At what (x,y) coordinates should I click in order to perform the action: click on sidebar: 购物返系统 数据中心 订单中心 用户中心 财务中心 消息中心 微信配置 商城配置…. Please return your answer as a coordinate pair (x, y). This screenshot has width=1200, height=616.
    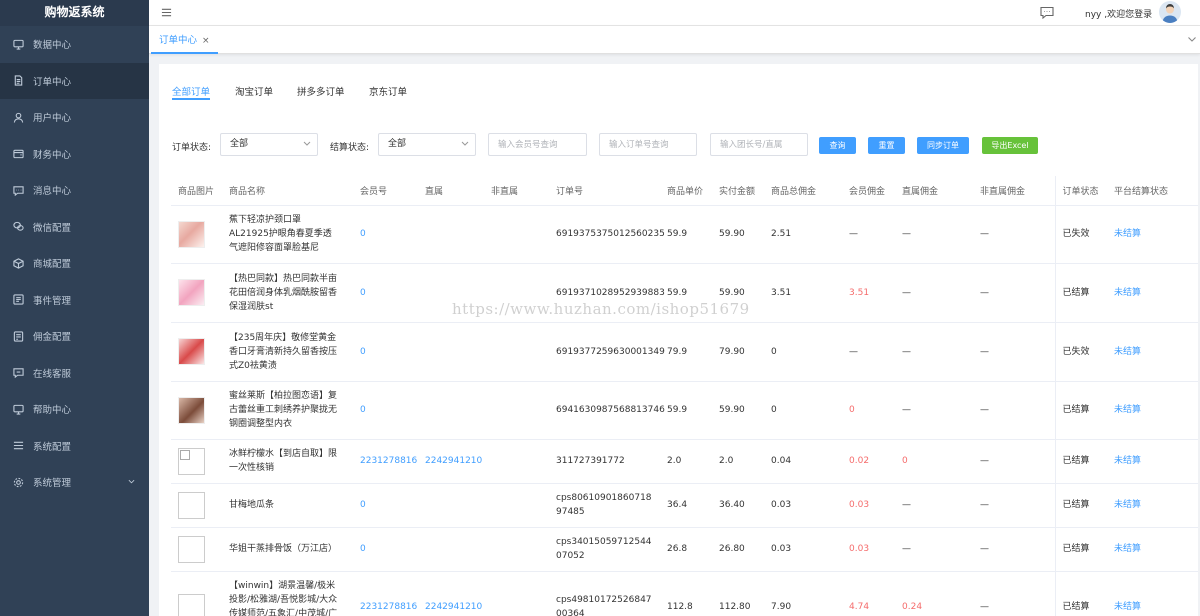
    Looking at the image, I should click on (74, 308).